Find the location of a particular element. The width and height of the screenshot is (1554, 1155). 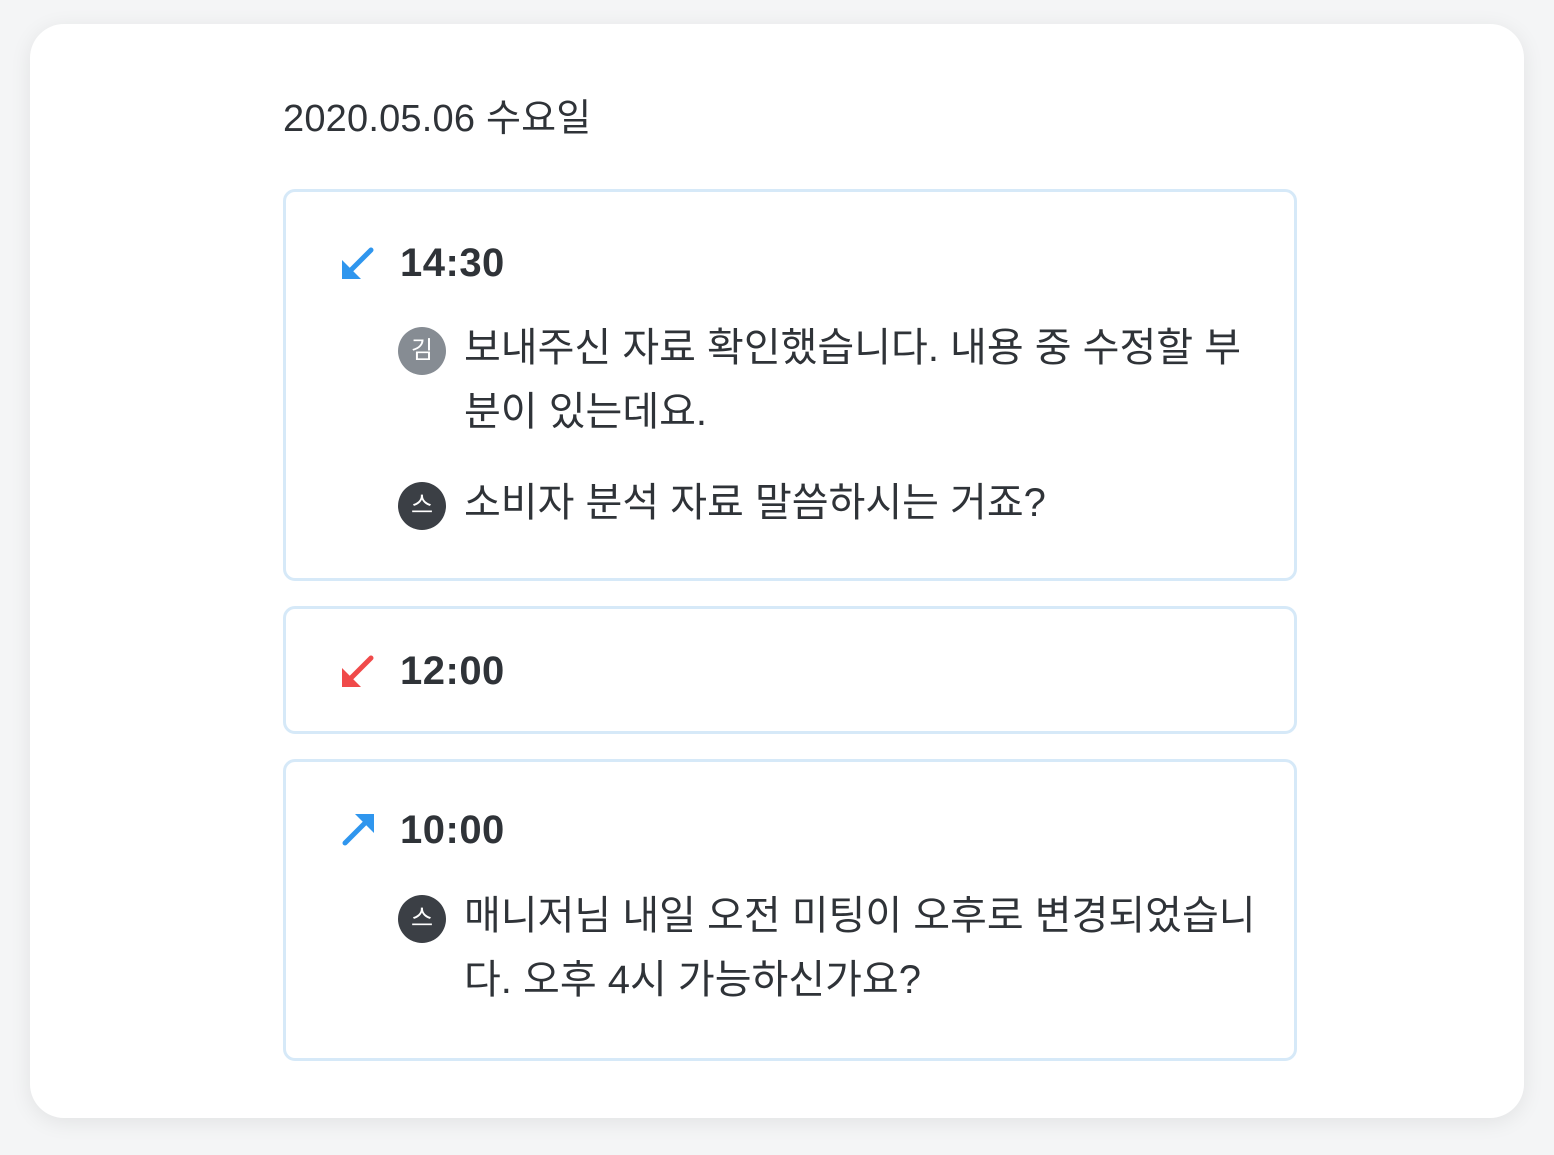

entry-header: 14:30 is located at coordinates (421, 263).